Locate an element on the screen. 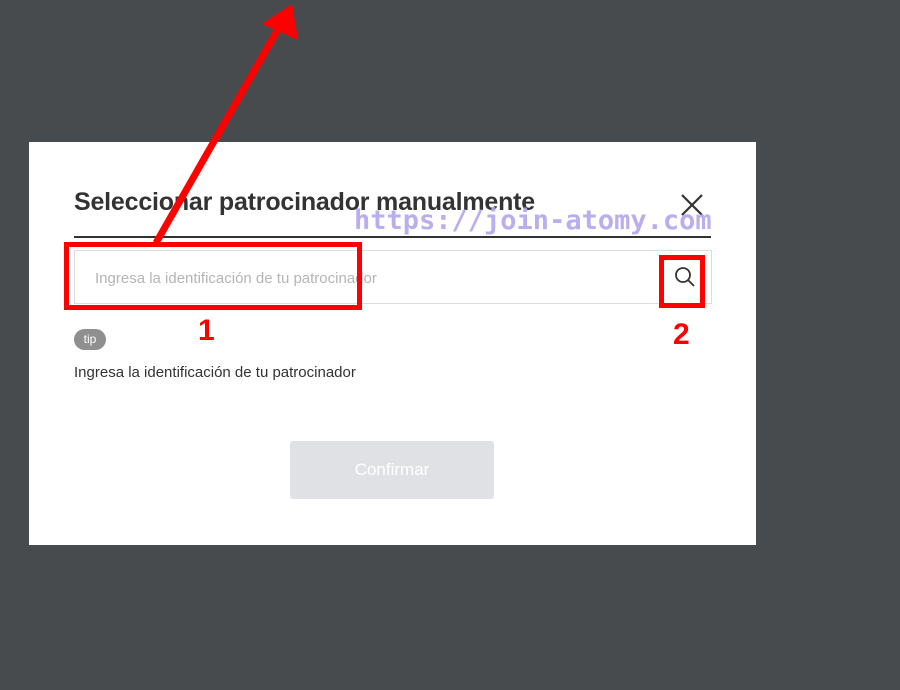 Image resolution: width=900 pixels, height=690 pixels. annotation-label-1: 1 is located at coordinates (206, 330).